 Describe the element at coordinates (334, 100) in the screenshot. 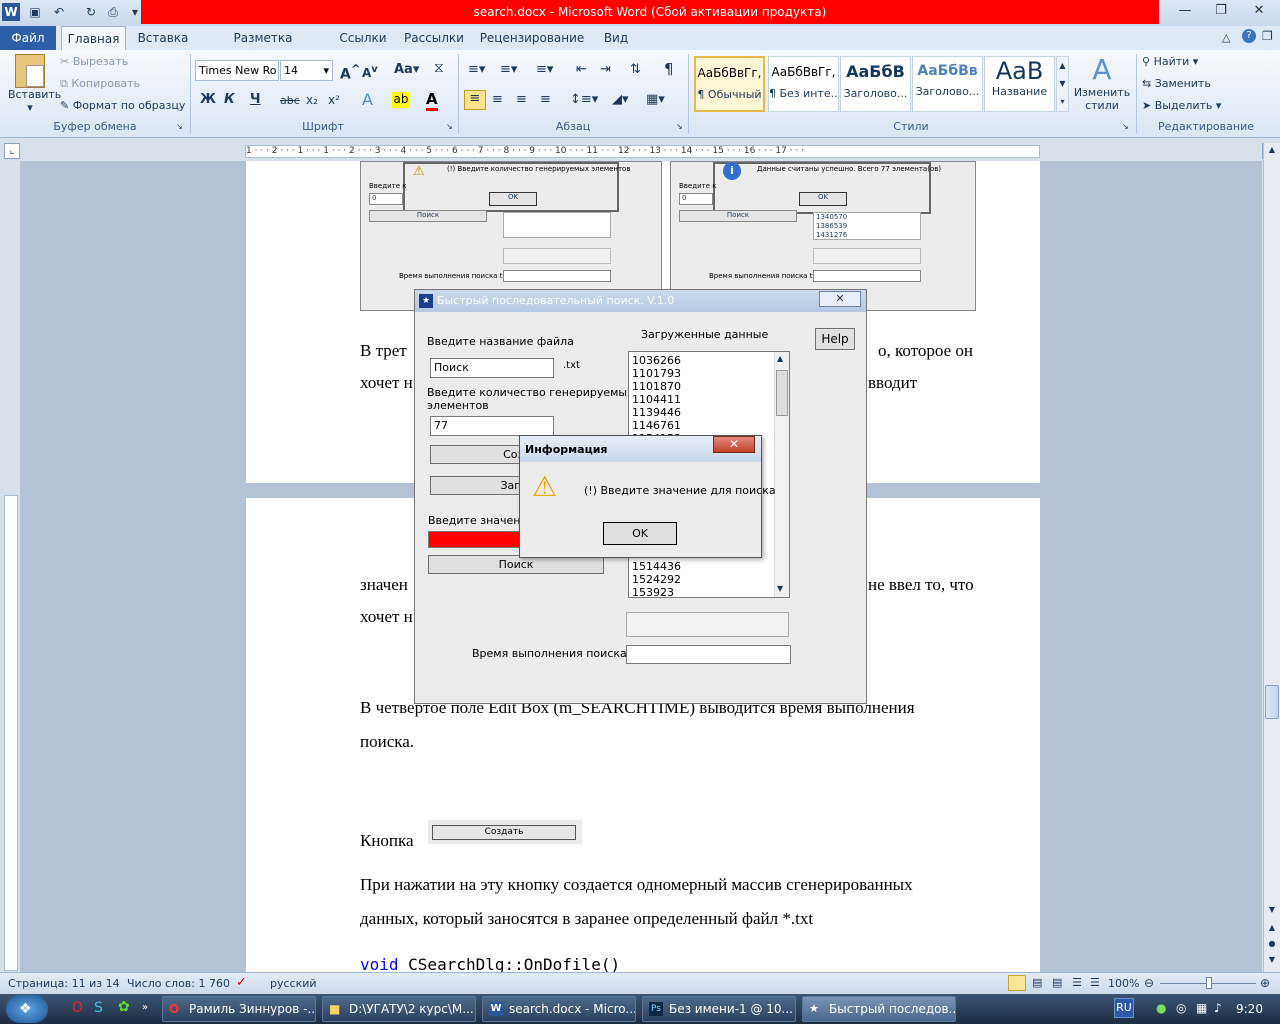

I see `superscript-button: x²` at that location.